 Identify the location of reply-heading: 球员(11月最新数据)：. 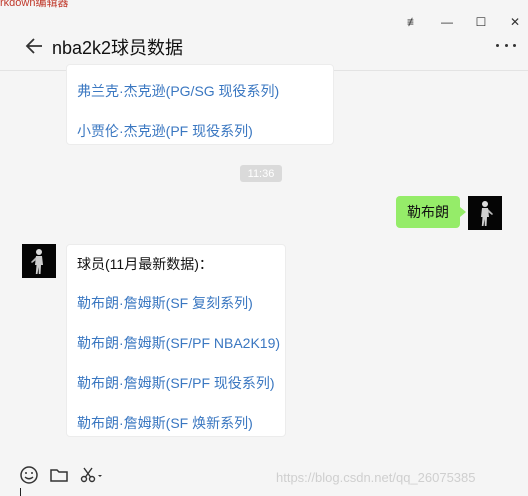
(145, 264).